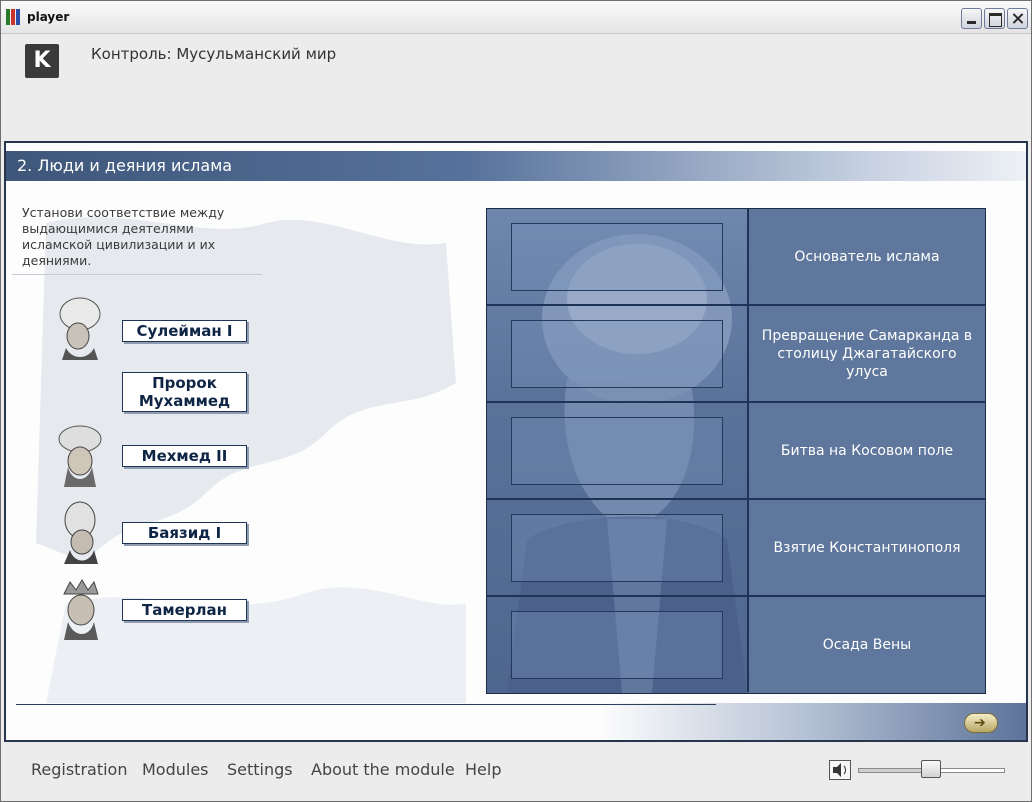 This screenshot has height=802, width=1032. I want to click on window-title: player, so click(48, 17).